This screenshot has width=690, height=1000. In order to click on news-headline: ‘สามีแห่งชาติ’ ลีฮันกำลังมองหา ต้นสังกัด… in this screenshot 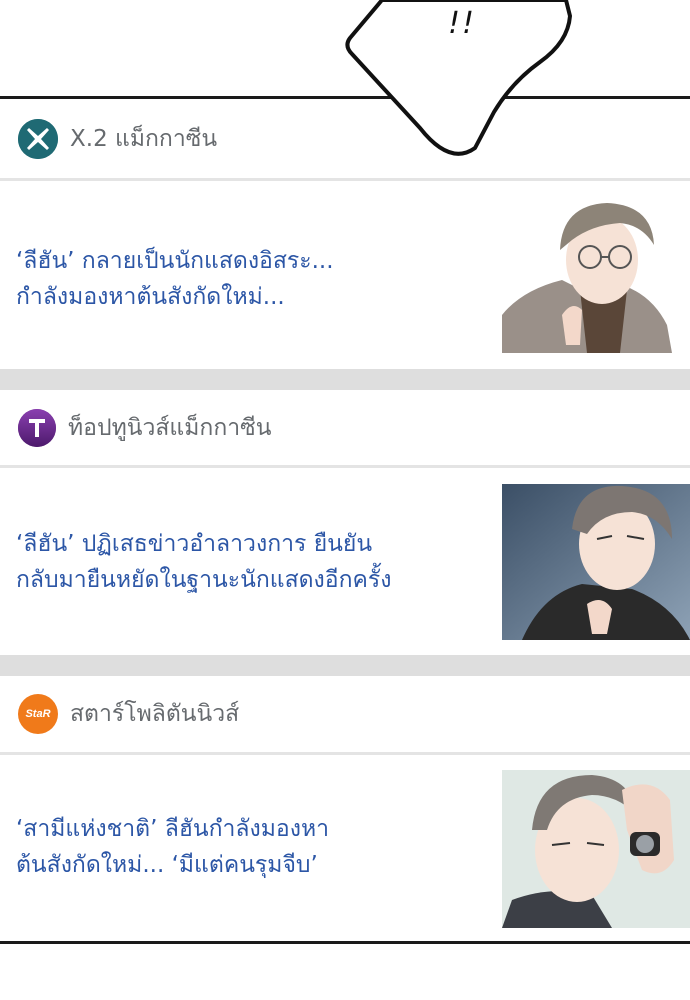, I will do `click(251, 847)`.